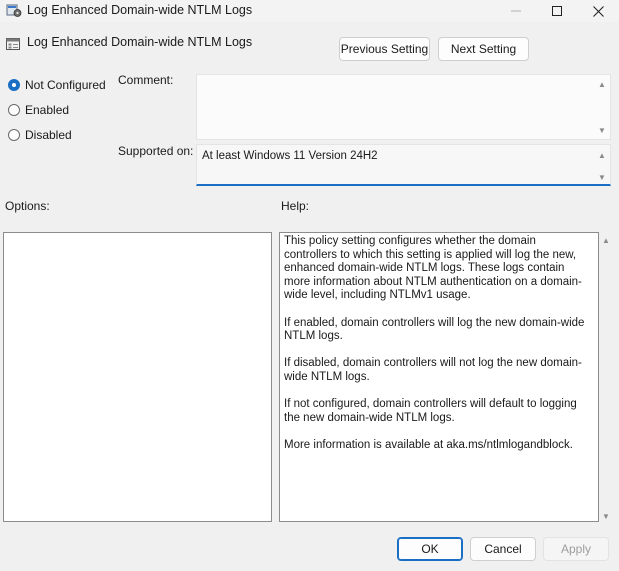  What do you see at coordinates (403, 165) in the screenshot?
I see `supported-on-field: At least Windows 11 Version 24H2` at bounding box center [403, 165].